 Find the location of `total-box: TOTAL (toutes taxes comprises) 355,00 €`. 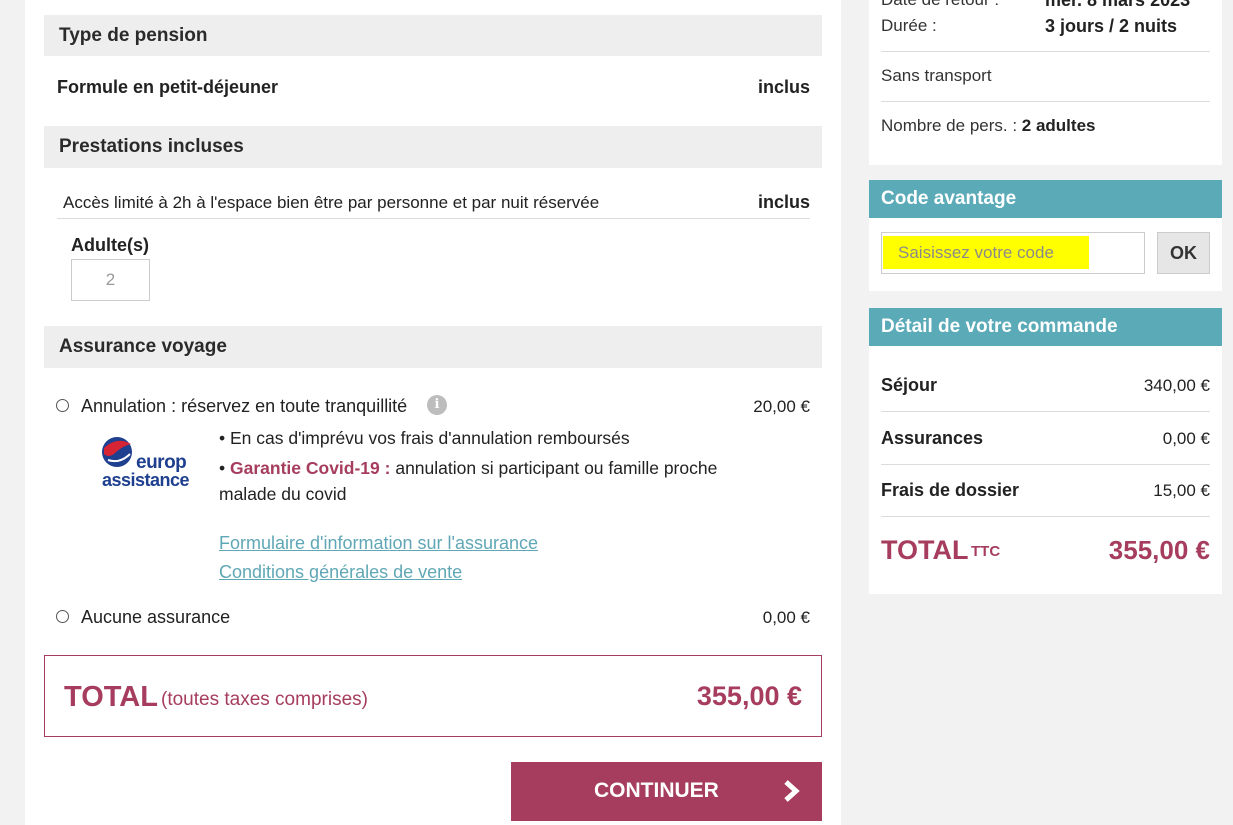

total-box: TOTAL (toutes taxes comprises) 355,00 € is located at coordinates (433, 696).